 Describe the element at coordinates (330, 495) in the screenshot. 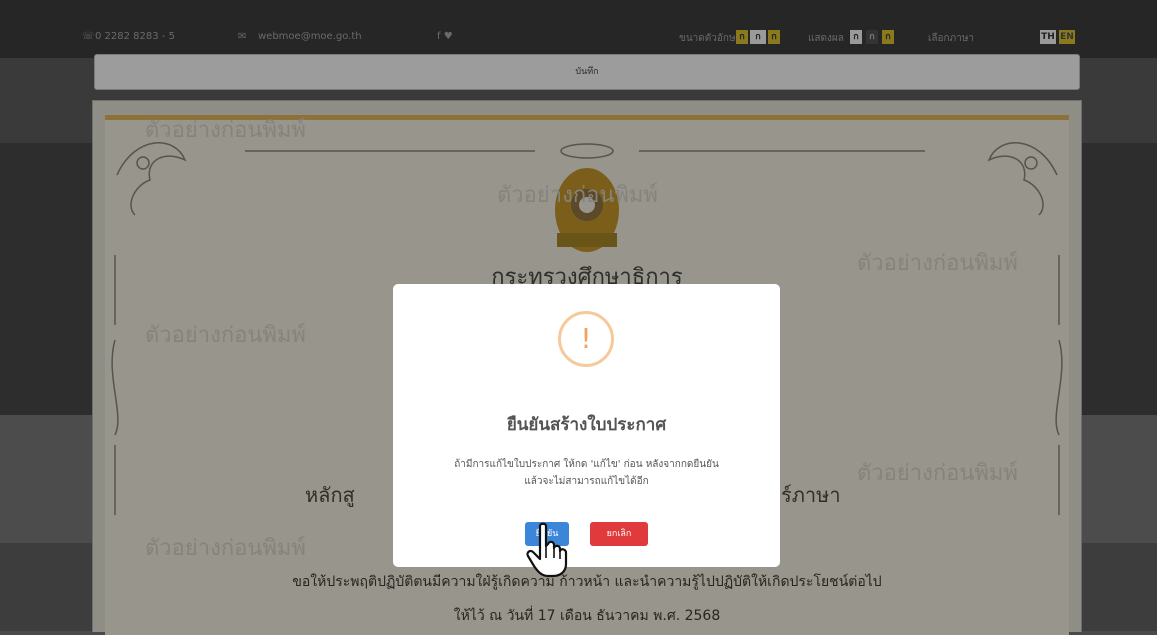

I see `course-name-left: หลักสู` at that location.